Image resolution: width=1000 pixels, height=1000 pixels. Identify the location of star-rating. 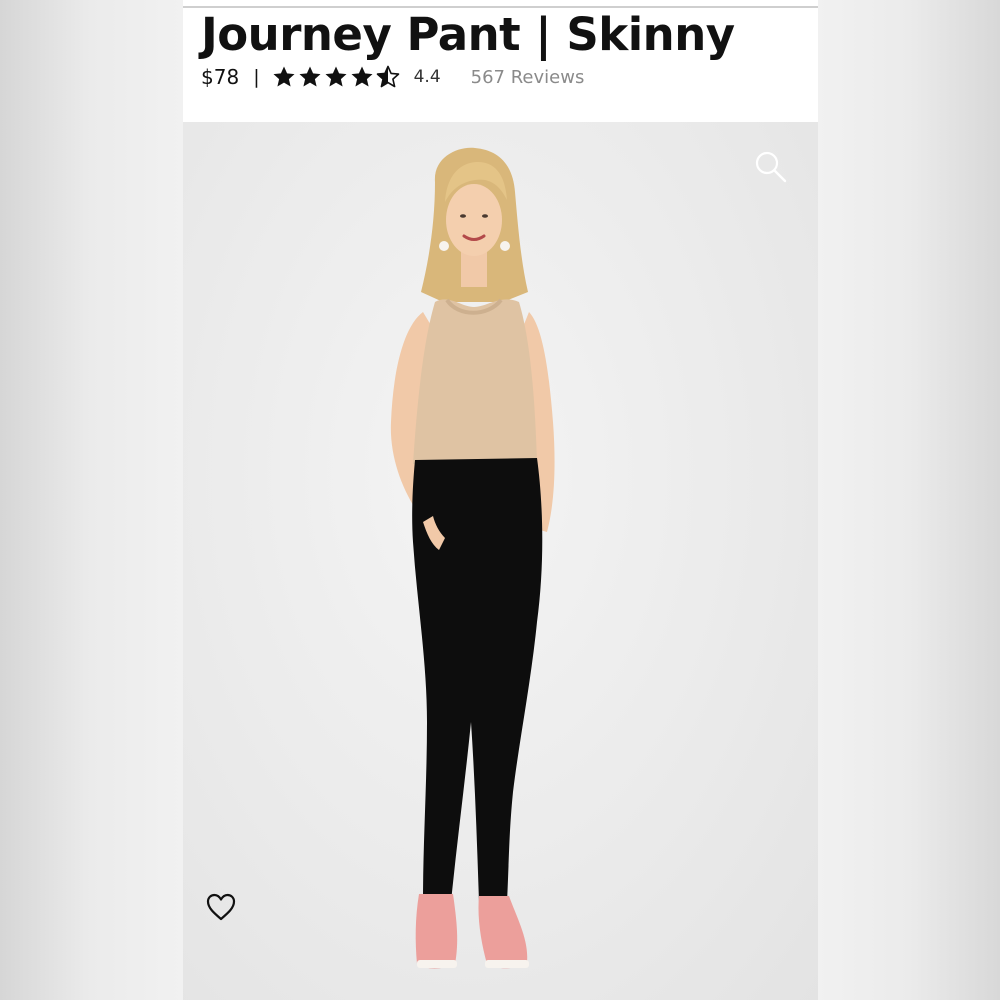
(337, 77).